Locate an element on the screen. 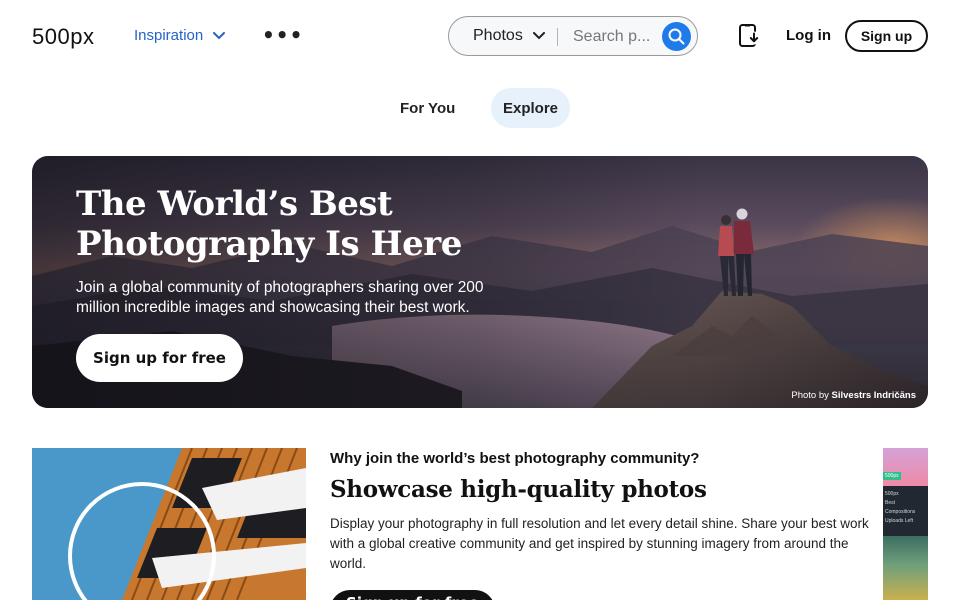 The image size is (960, 600). feature-title: Showcase high-quality photos is located at coordinates (518, 489).